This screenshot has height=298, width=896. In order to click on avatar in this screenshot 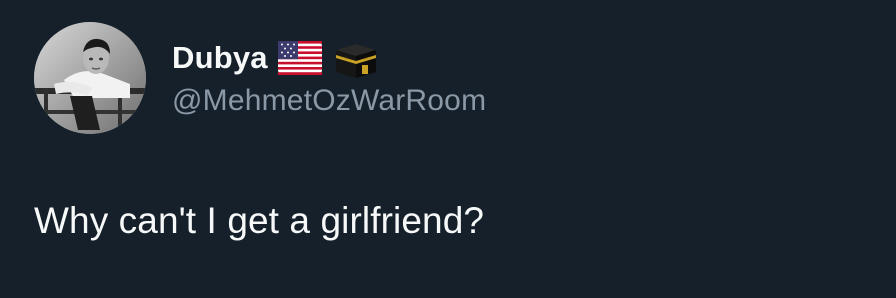, I will do `click(90, 78)`.